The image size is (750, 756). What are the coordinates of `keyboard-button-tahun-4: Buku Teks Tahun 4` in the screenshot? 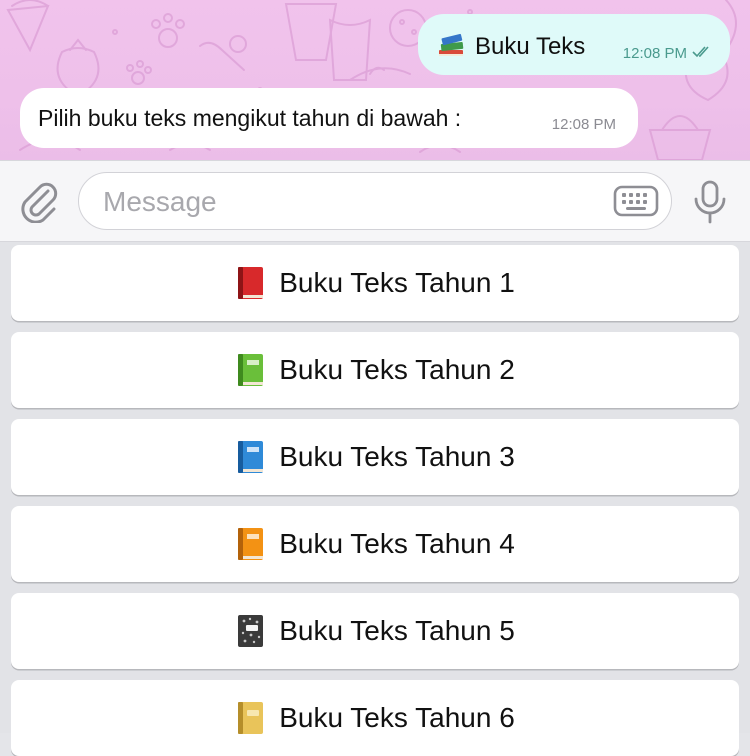 It's located at (375, 544).